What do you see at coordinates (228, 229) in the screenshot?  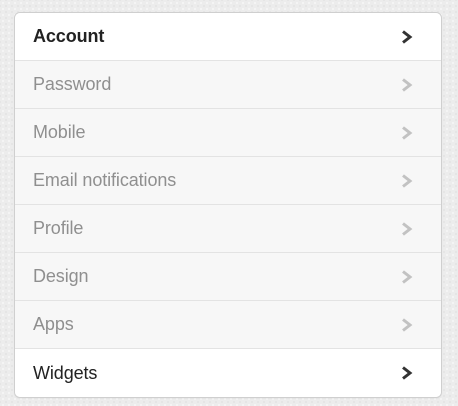 I see `menu-item-profile: Profile` at bounding box center [228, 229].